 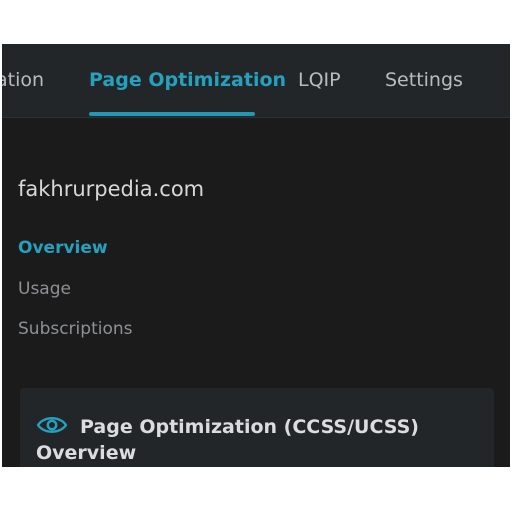 I want to click on tab-bar: ation Page Optimization LQIP Settings, so click(x=256, y=81).